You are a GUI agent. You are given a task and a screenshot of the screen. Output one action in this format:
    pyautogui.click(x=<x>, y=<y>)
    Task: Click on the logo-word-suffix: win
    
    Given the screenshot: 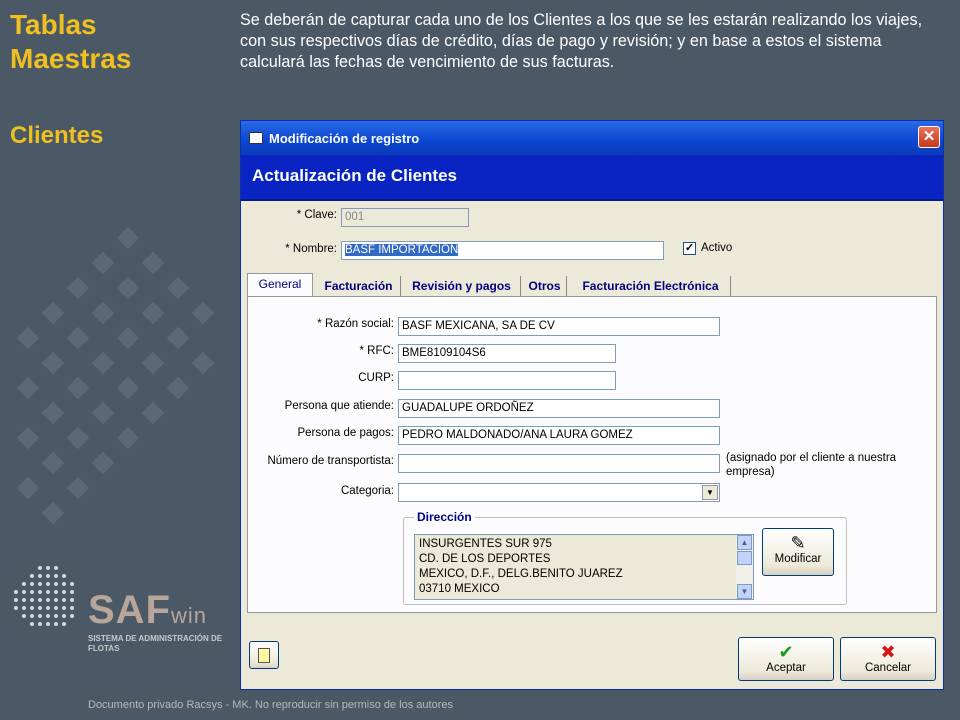 What is the action you would take?
    pyautogui.click(x=189, y=615)
    